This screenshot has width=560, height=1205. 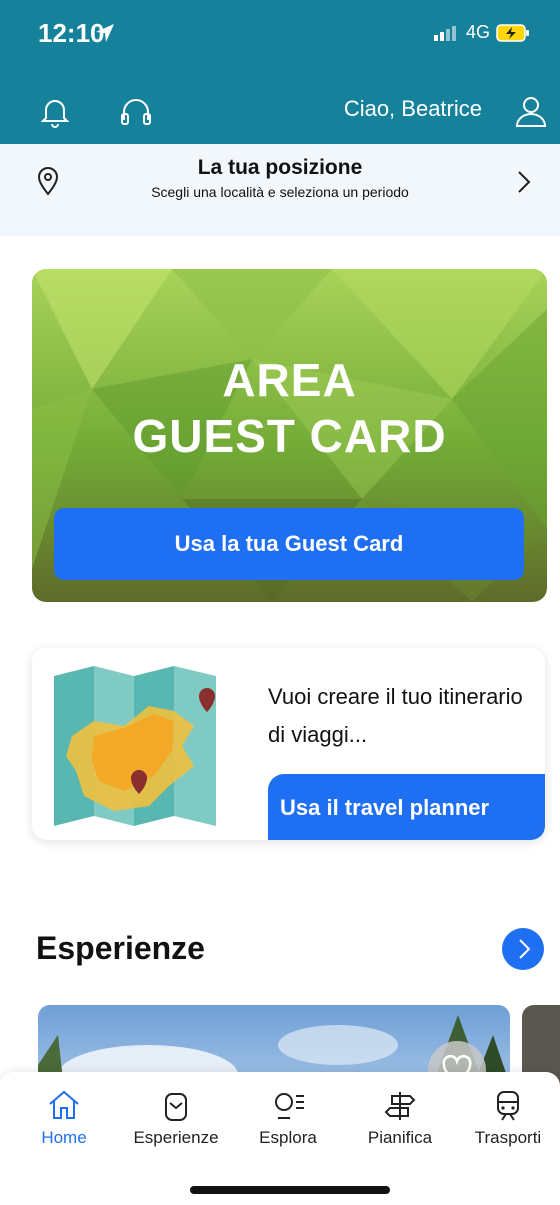 I want to click on backpack-icon, so click(x=176, y=1107).